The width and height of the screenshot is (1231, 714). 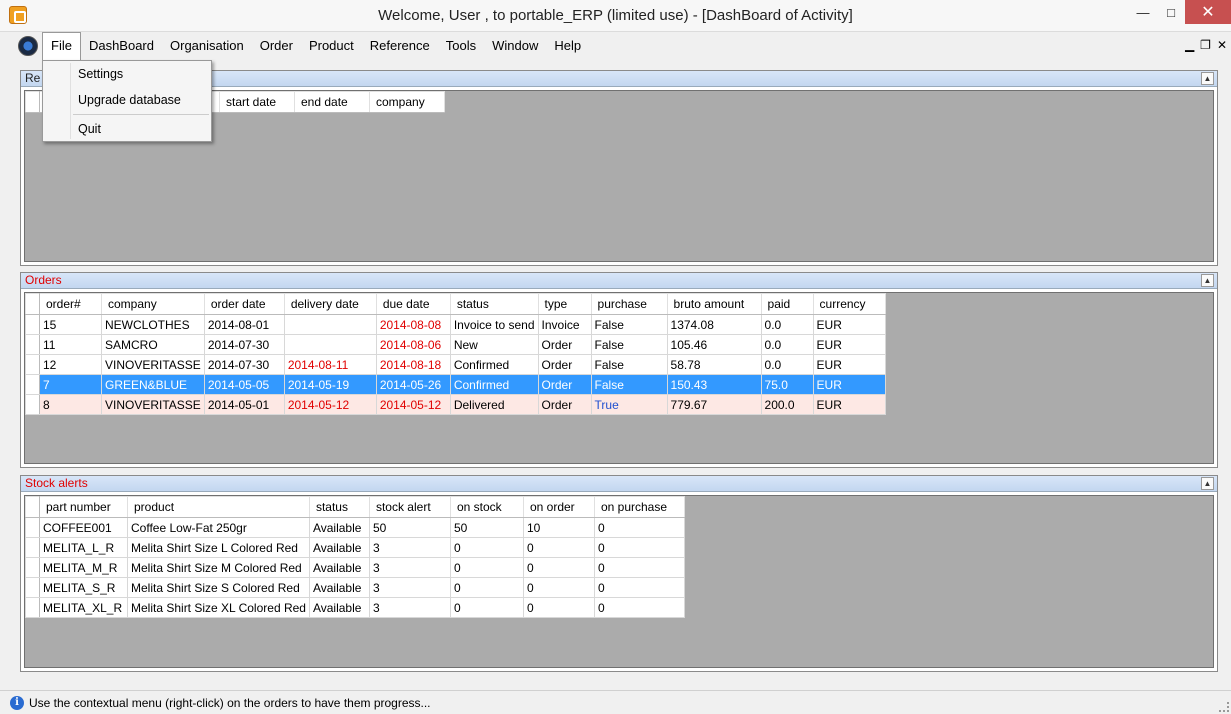 I want to click on menu-tools: Tools, so click(x=461, y=46).